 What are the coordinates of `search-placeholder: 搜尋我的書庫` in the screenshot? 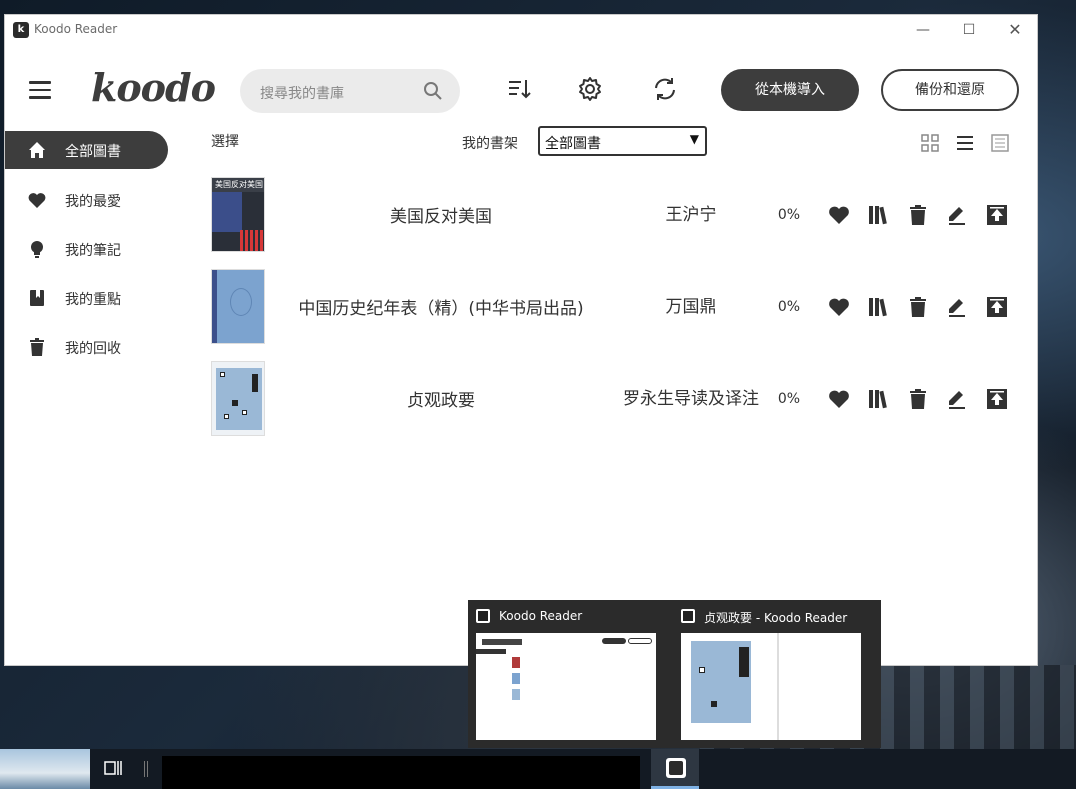 It's located at (302, 94).